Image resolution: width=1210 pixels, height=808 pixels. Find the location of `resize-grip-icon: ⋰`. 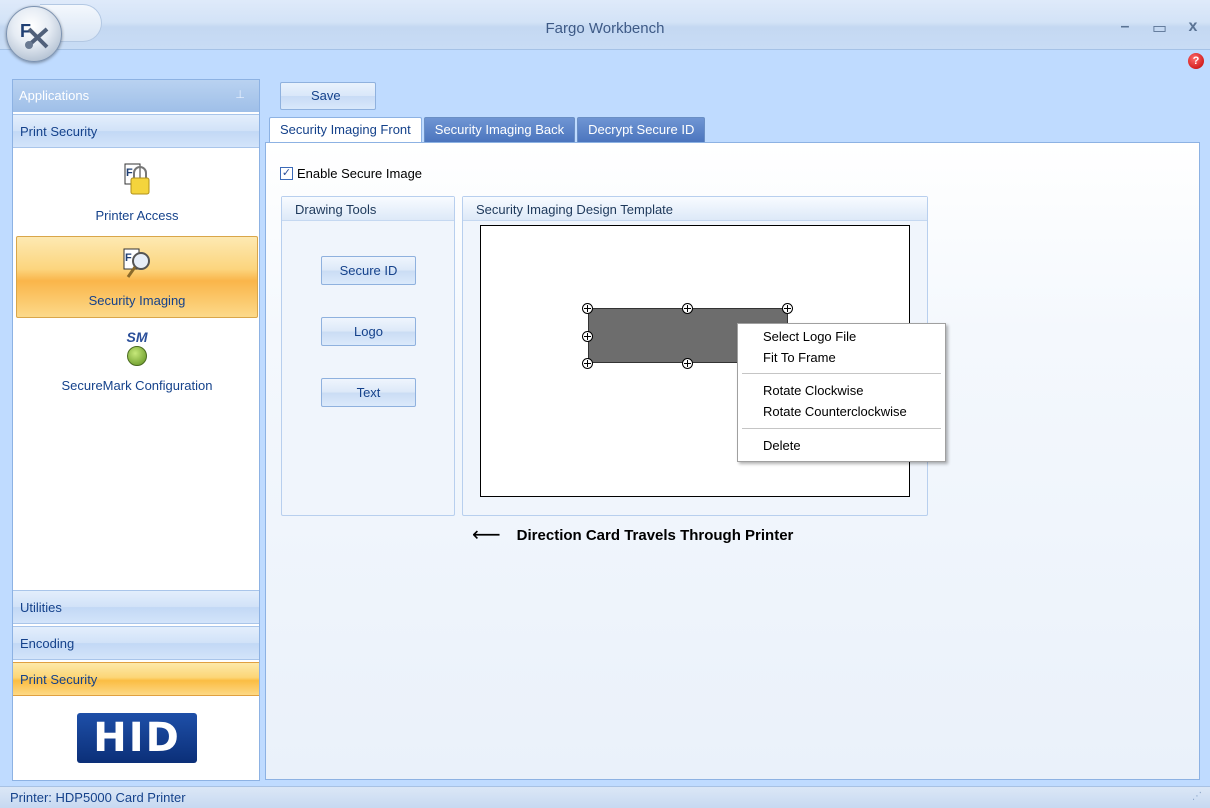

resize-grip-icon: ⋰ is located at coordinates (1197, 796).